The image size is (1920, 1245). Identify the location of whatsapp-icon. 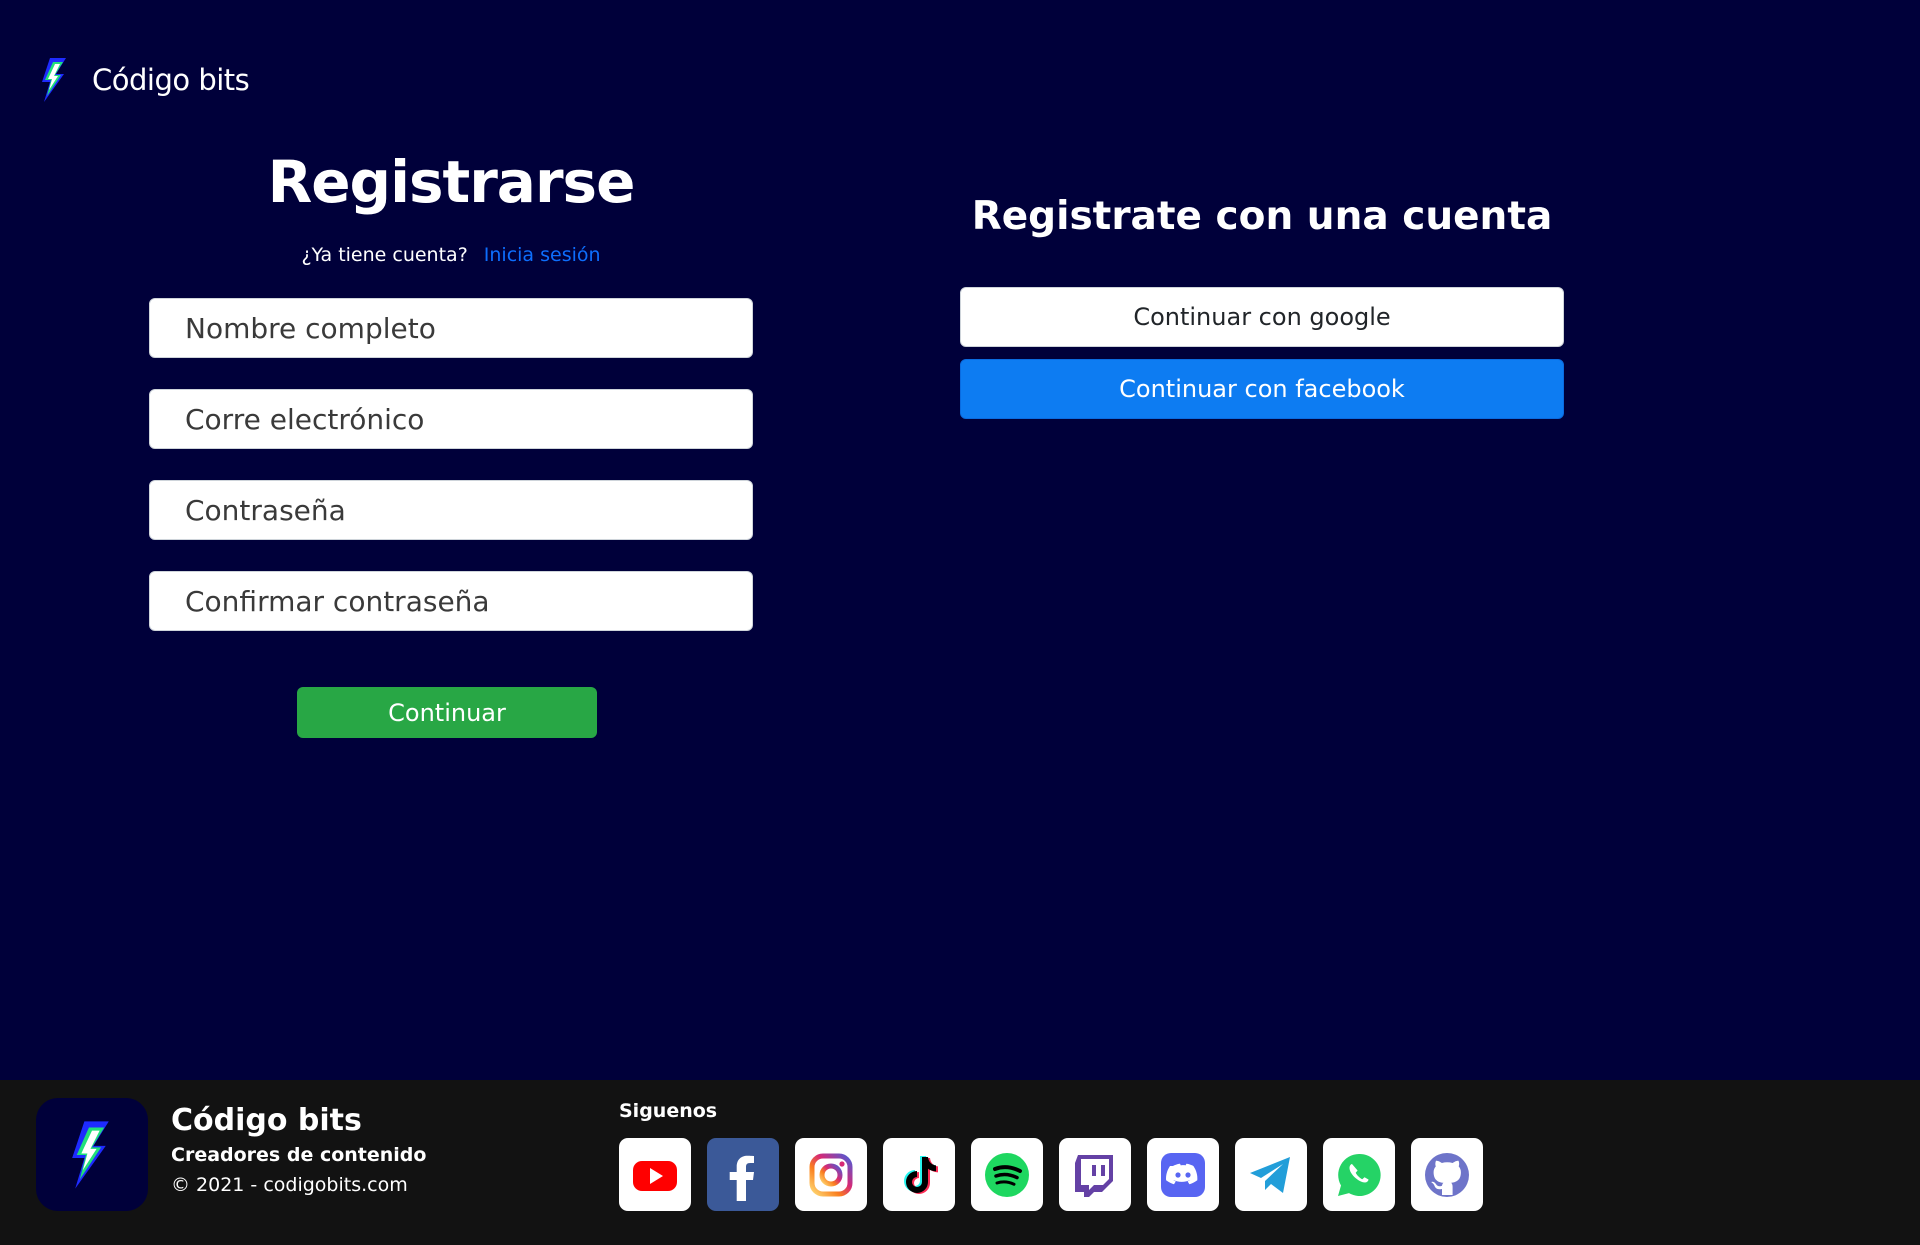
(1359, 1174).